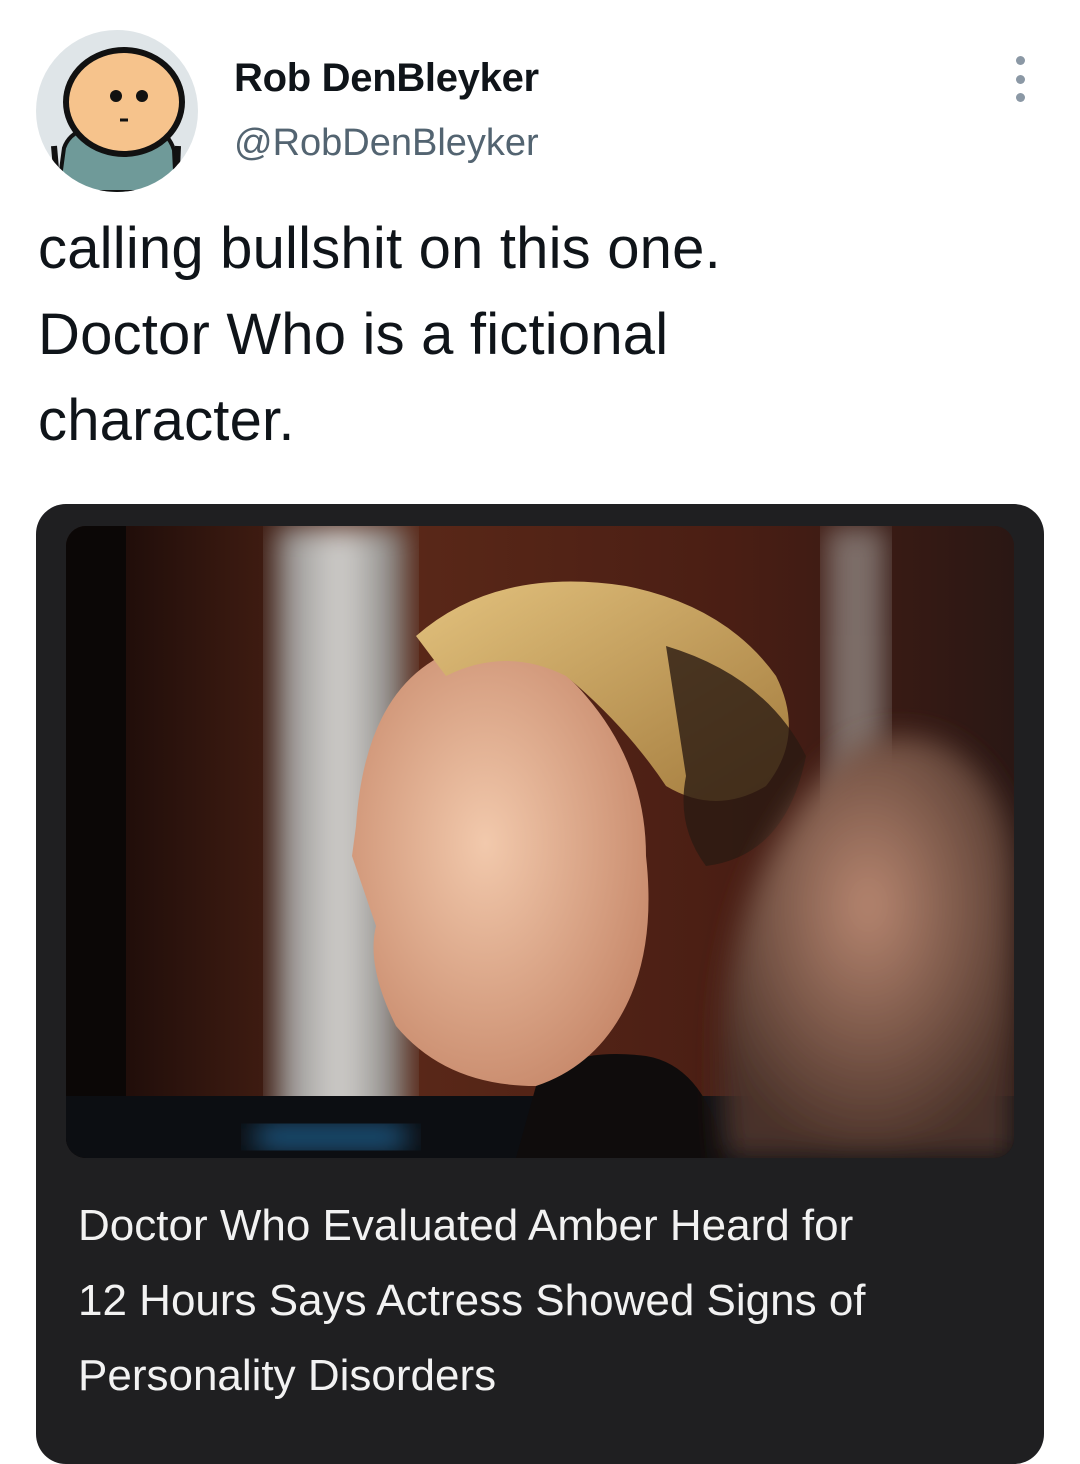 The height and width of the screenshot is (1464, 1080). I want to click on link-card-title-line: Personality Disorders, so click(287, 1375).